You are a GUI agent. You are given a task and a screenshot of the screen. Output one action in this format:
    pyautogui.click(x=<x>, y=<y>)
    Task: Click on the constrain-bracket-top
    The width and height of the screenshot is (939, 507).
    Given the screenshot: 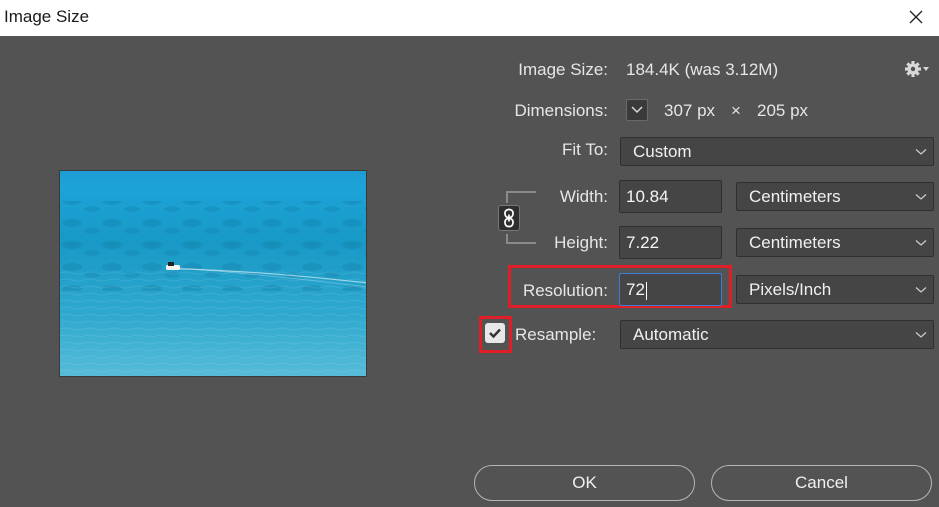 What is the action you would take?
    pyautogui.click(x=521, y=197)
    